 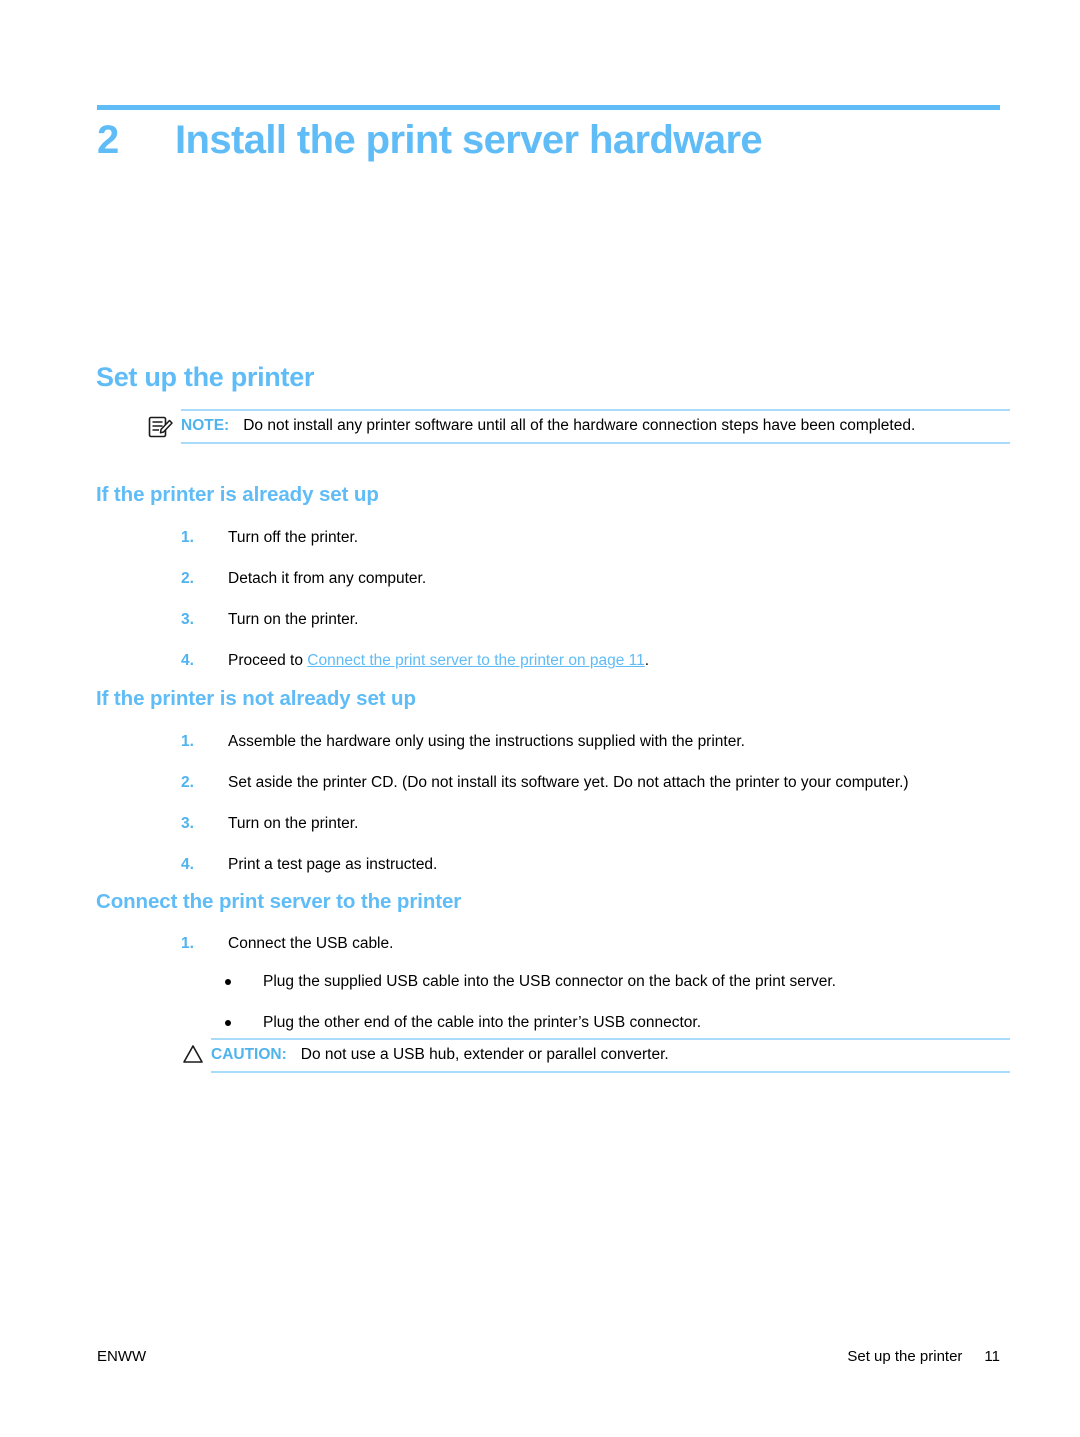 I want to click on list-item: 4. Print a test page as instructed., so click(x=596, y=865).